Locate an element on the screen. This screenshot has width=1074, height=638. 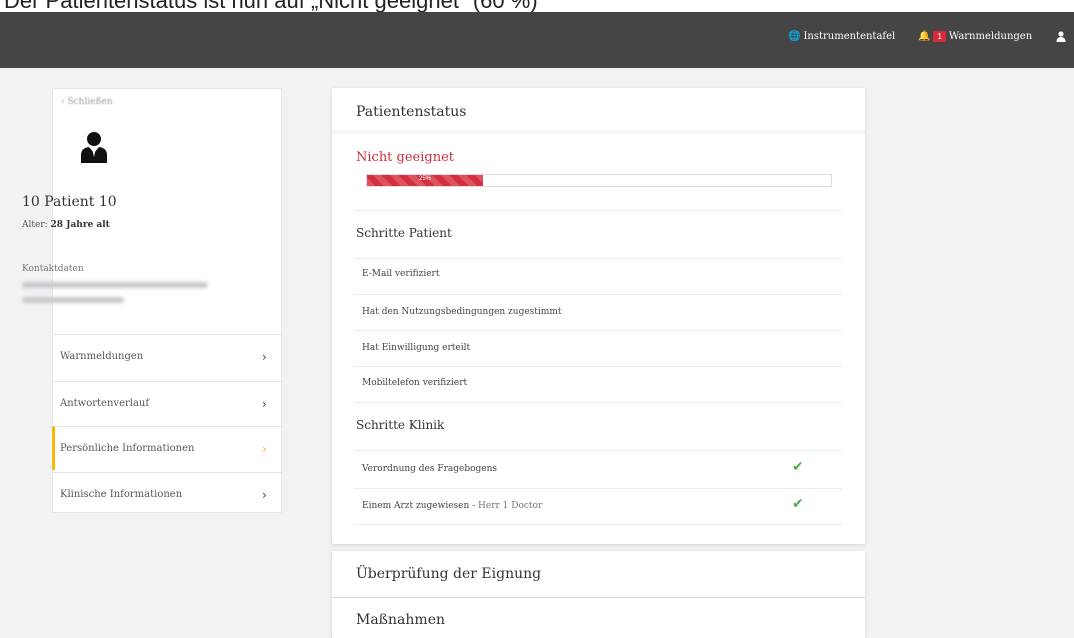
eligibility-card: Überprüfung der Eignung is located at coordinates (598, 574).